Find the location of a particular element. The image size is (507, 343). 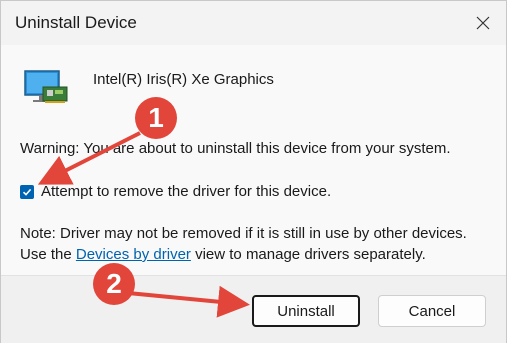

checkmark-icon is located at coordinates (27, 192).